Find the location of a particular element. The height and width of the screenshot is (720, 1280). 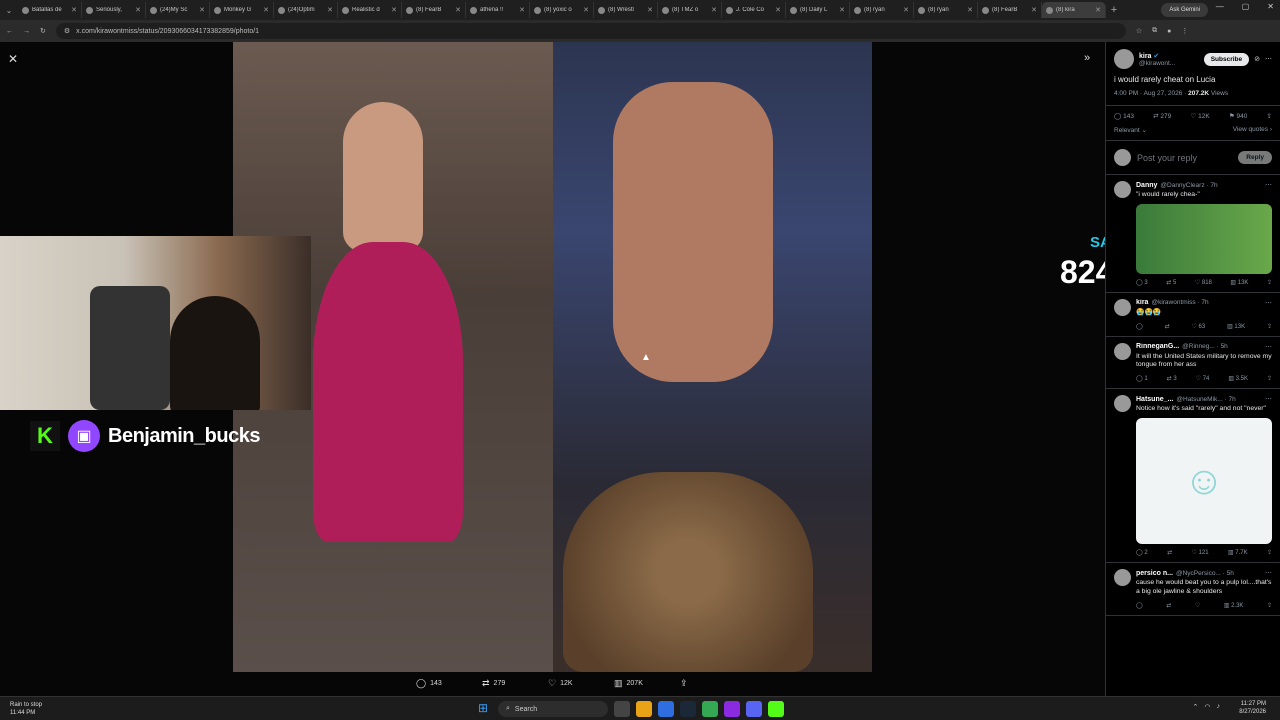

file-explorer-icon is located at coordinates (644, 709).